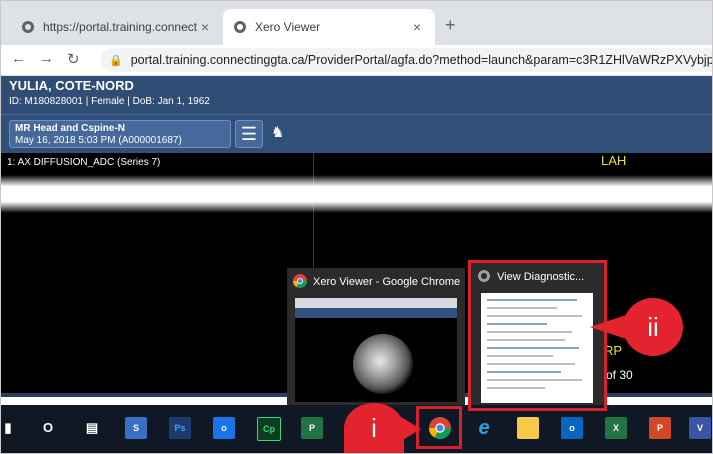 This screenshot has height=454, width=713. What do you see at coordinates (387, 282) in the screenshot?
I see `preview-title: Xero Viewer - Google Chrome` at bounding box center [387, 282].